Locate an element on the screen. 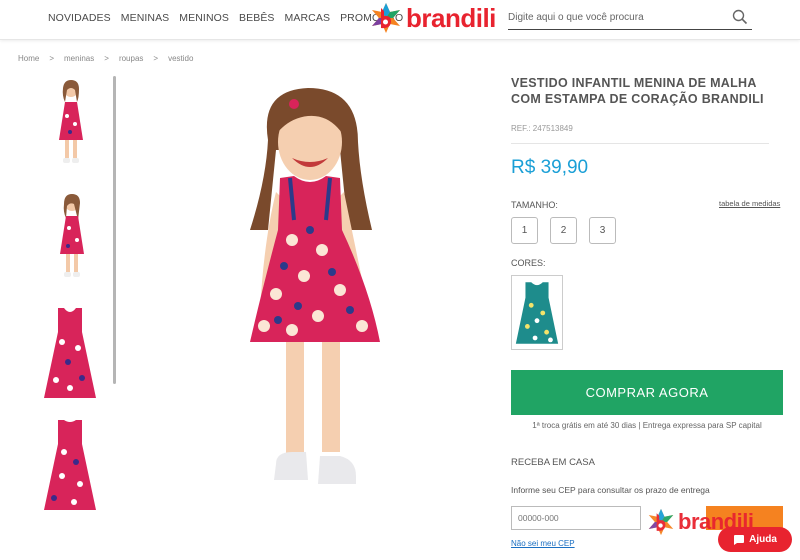 Image resolution: width=800 pixels, height=560 pixels. brand-logo-icon is located at coordinates (386, 18).